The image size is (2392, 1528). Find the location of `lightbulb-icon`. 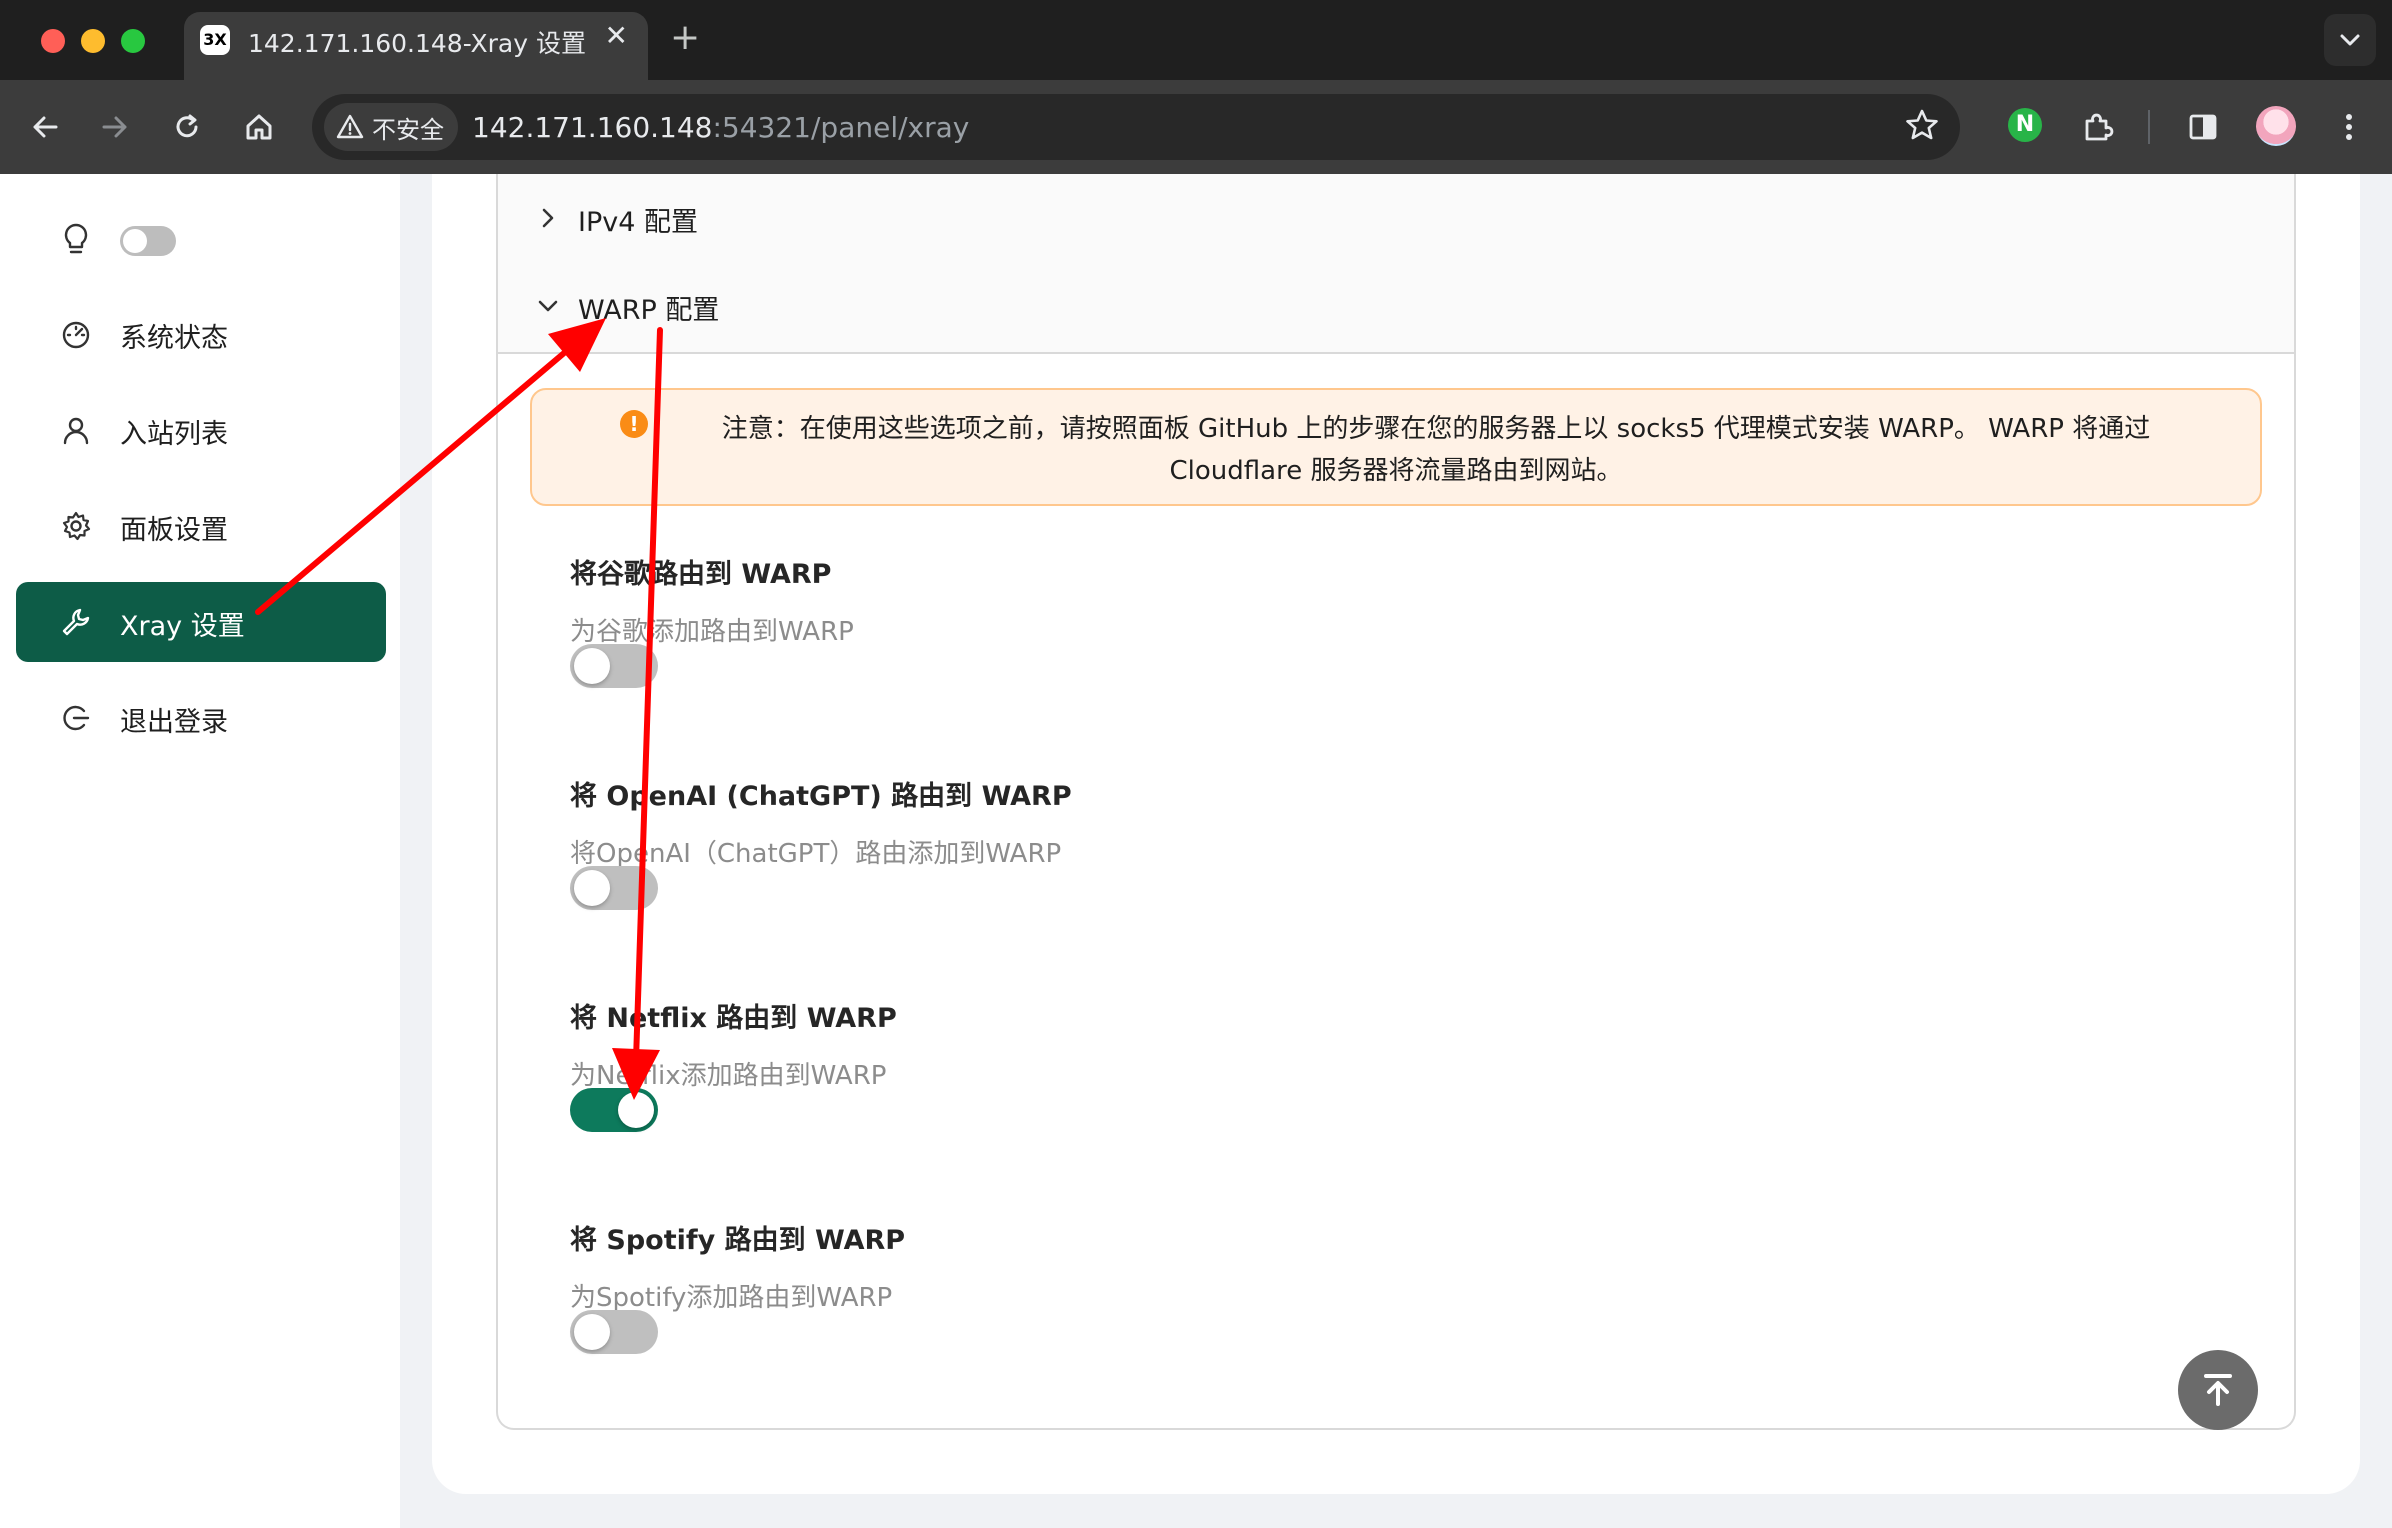

lightbulb-icon is located at coordinates (76, 238).